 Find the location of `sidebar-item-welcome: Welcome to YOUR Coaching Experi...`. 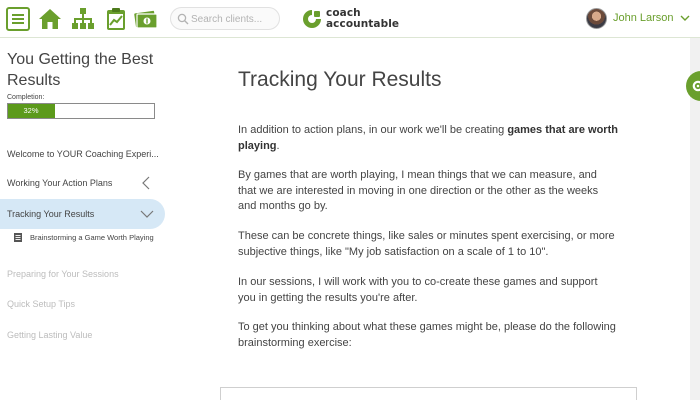

sidebar-item-welcome: Welcome to YOUR Coaching Experi... is located at coordinates (85, 156).